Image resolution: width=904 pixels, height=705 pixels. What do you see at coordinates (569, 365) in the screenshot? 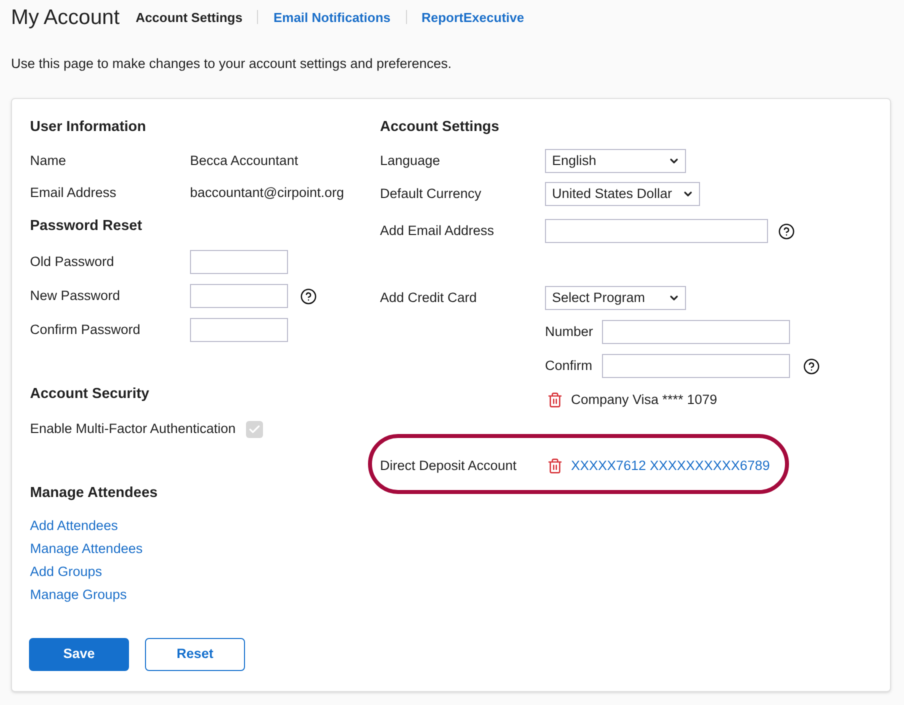
I see `field-label: Confirm` at bounding box center [569, 365].